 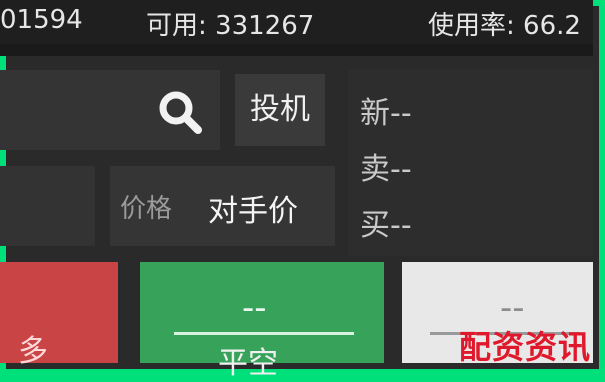 What do you see at coordinates (254, 308) in the screenshot?
I see `close-short-price: --` at bounding box center [254, 308].